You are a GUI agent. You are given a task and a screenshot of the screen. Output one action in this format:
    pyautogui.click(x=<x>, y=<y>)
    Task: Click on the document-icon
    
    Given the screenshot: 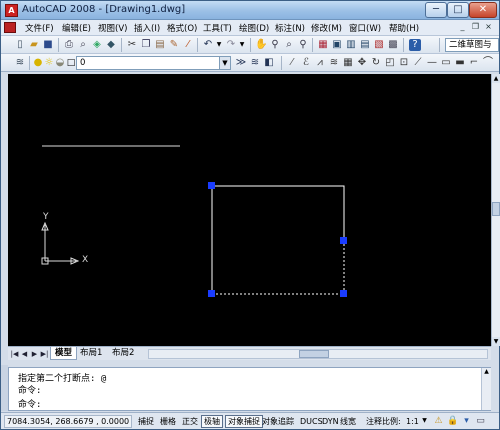 What is the action you would take?
    pyautogui.click(x=10, y=27)
    